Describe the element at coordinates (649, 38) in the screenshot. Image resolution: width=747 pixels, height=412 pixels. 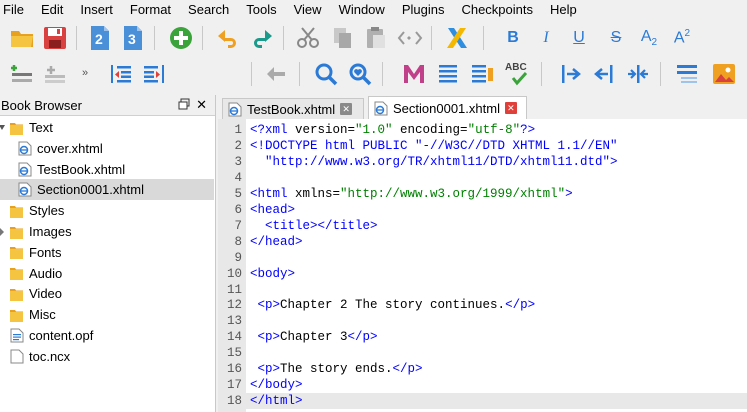
I see `subscript-icon: A2` at that location.